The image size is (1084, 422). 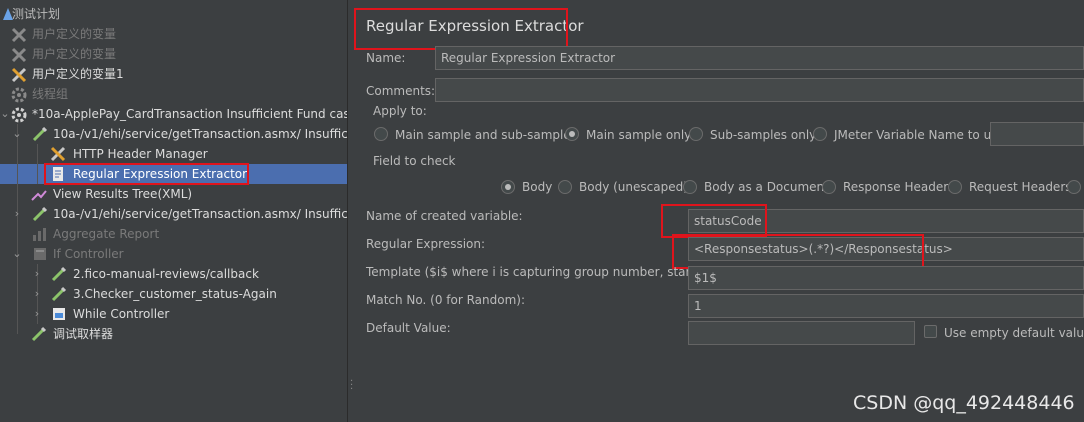 What do you see at coordinates (401, 91) in the screenshot?
I see `comments-label: Comments:` at bounding box center [401, 91].